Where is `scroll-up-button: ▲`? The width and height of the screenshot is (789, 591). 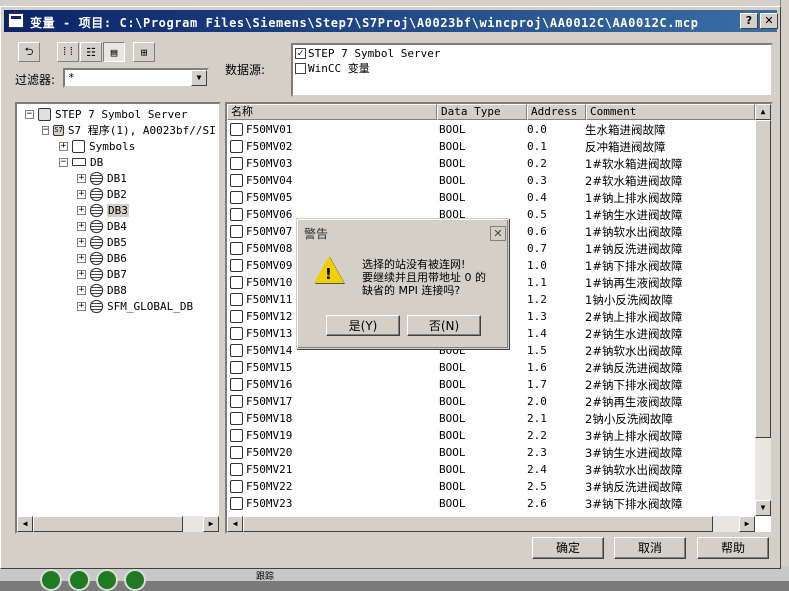 scroll-up-button: ▲ is located at coordinates (763, 112).